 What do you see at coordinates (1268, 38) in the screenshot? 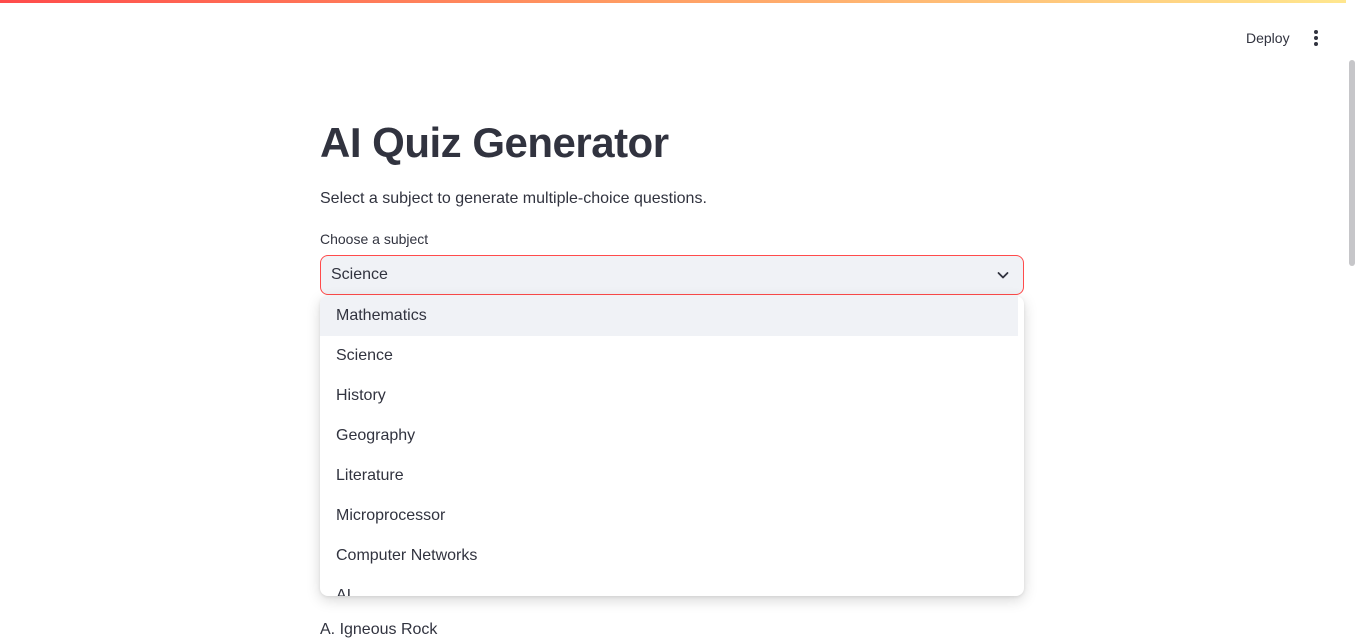
I see `deploy-button: Deploy` at bounding box center [1268, 38].